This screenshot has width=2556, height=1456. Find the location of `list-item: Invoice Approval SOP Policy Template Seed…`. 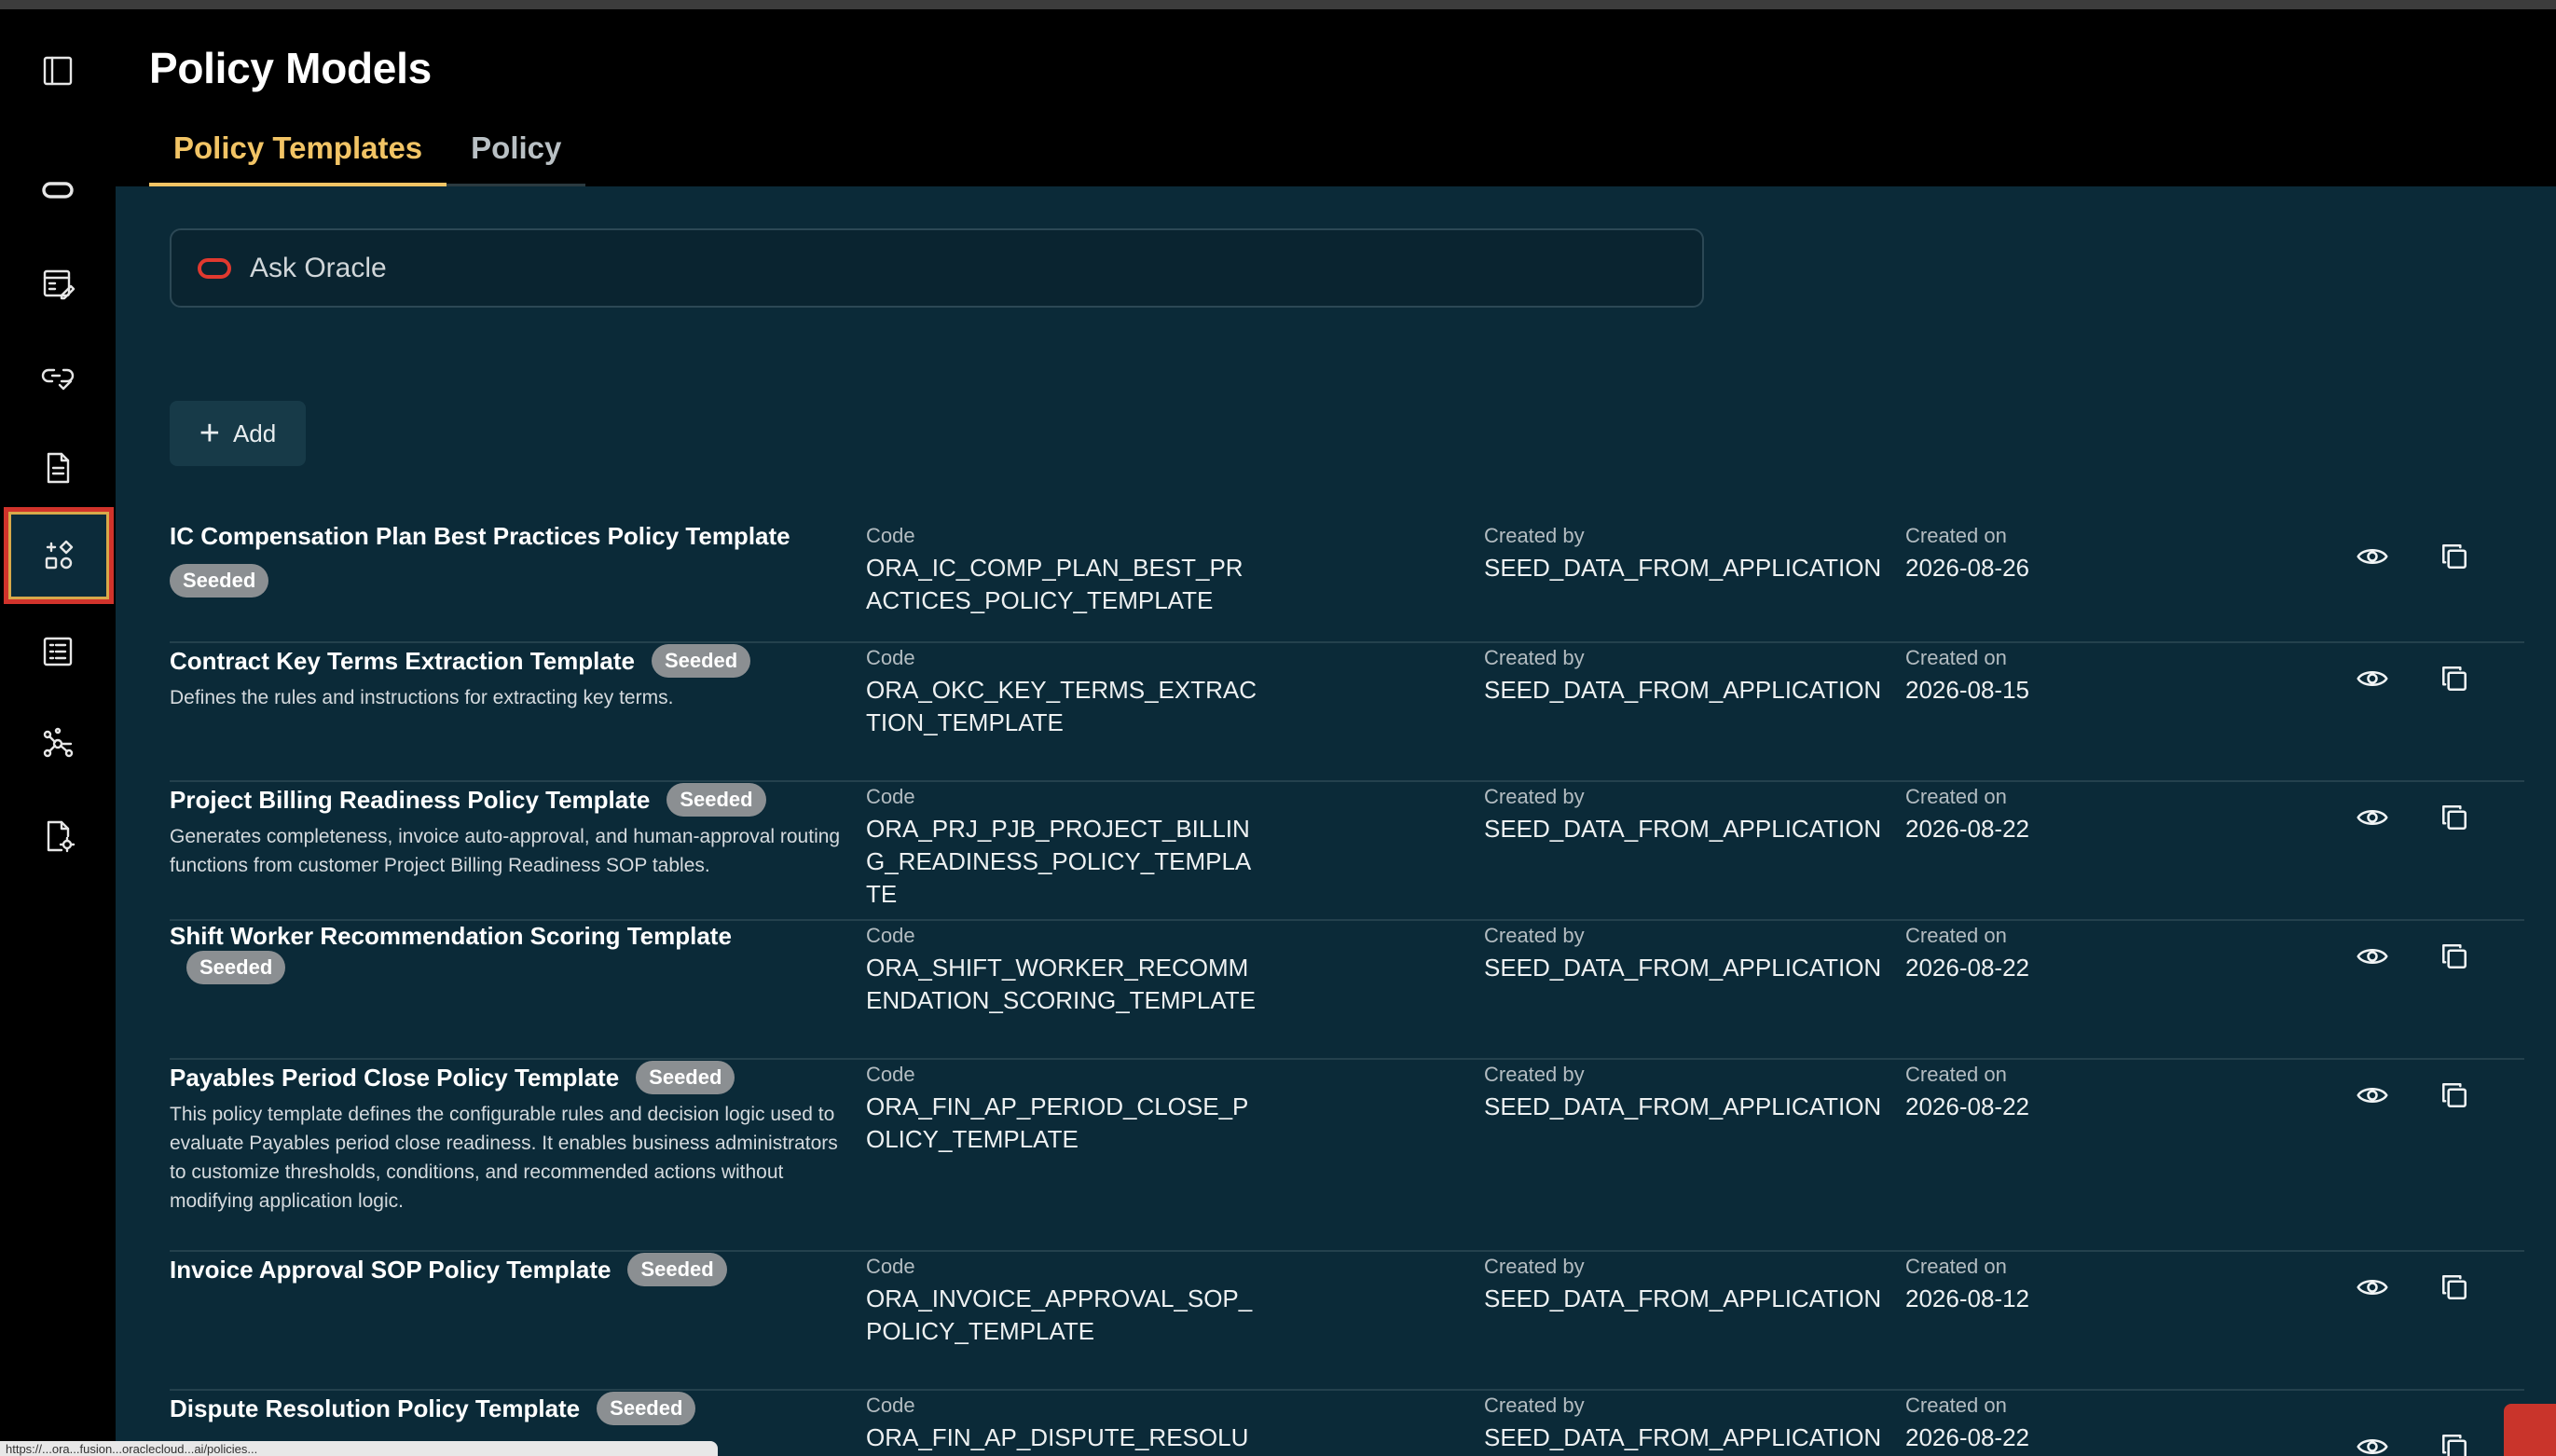

list-item: Invoice Approval SOP Policy Template Seed… is located at coordinates (1347, 1322).